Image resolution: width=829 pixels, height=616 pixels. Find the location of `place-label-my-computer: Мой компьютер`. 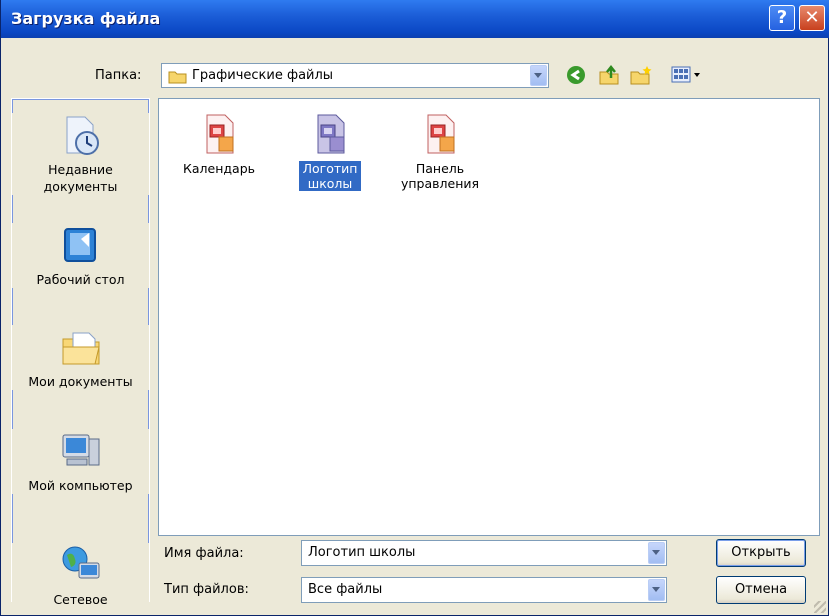

place-label-my-computer: Мой компьютер is located at coordinates (80, 485).